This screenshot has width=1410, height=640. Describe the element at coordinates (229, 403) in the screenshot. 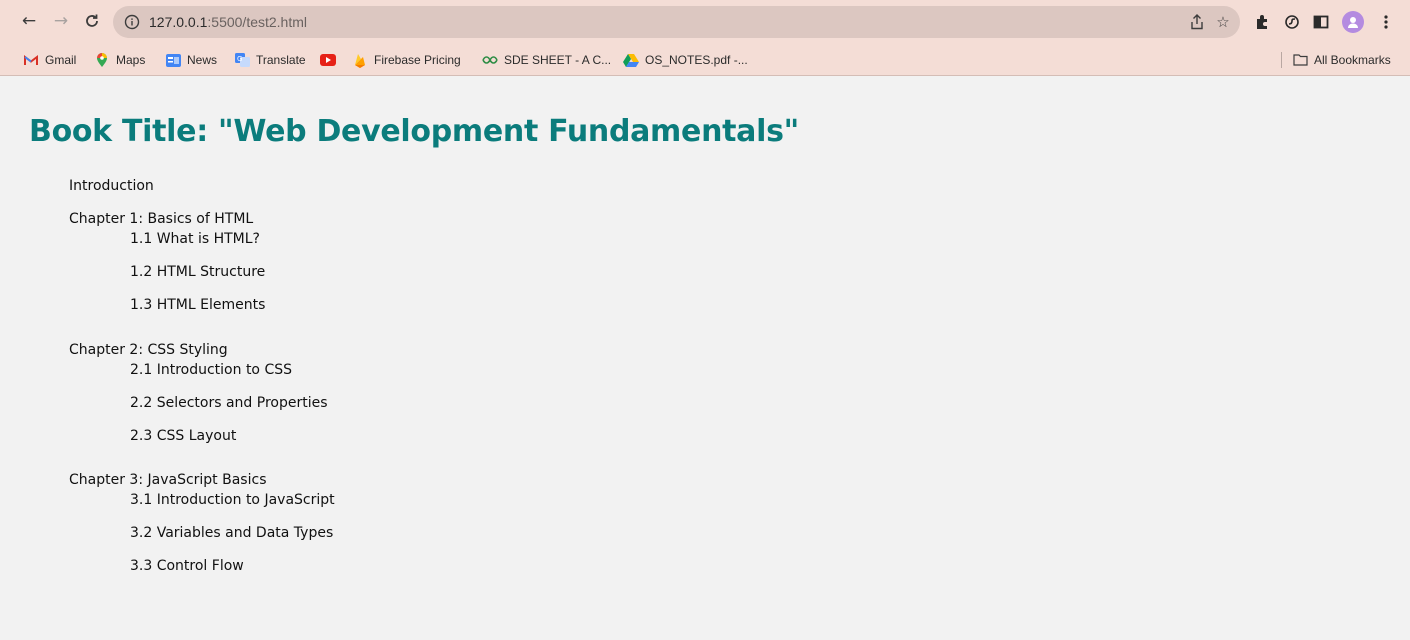

I see `toc-section: 2.2 Selectors and Properties` at that location.